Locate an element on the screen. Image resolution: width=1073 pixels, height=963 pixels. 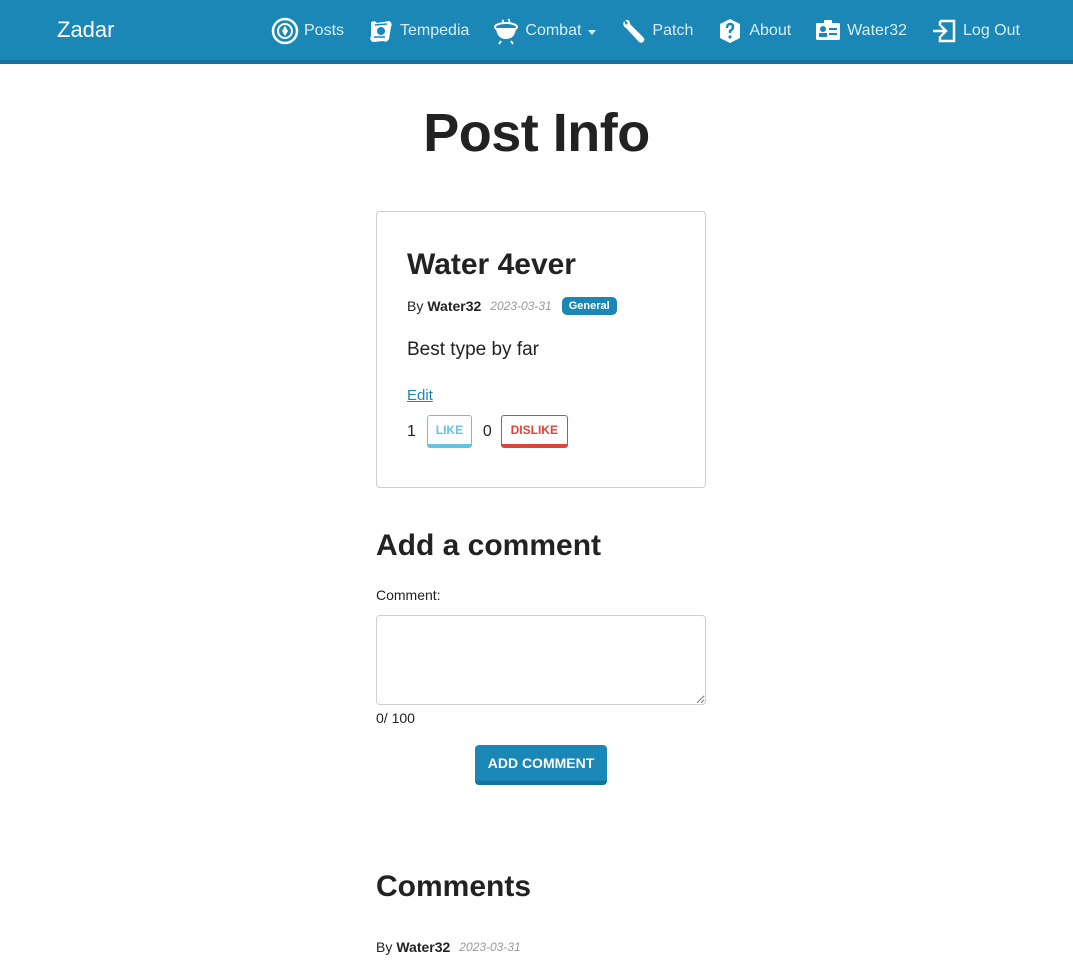
comment-label: Comment: is located at coordinates (408, 595).